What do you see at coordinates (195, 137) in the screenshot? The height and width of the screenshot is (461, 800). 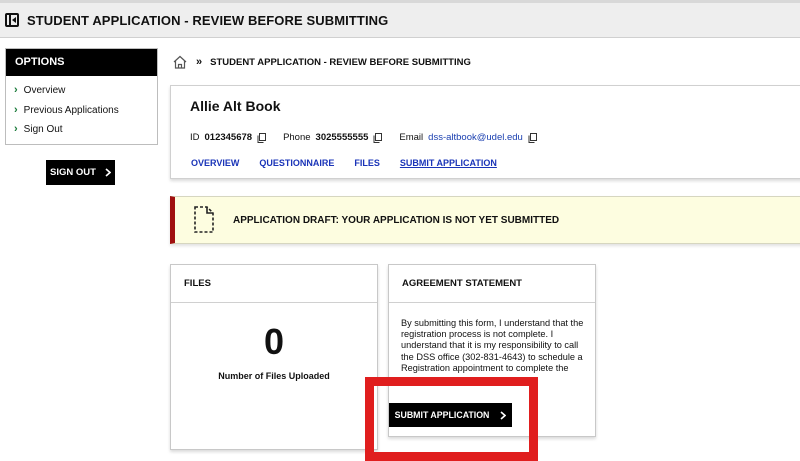 I see `id-label: ID` at bounding box center [195, 137].